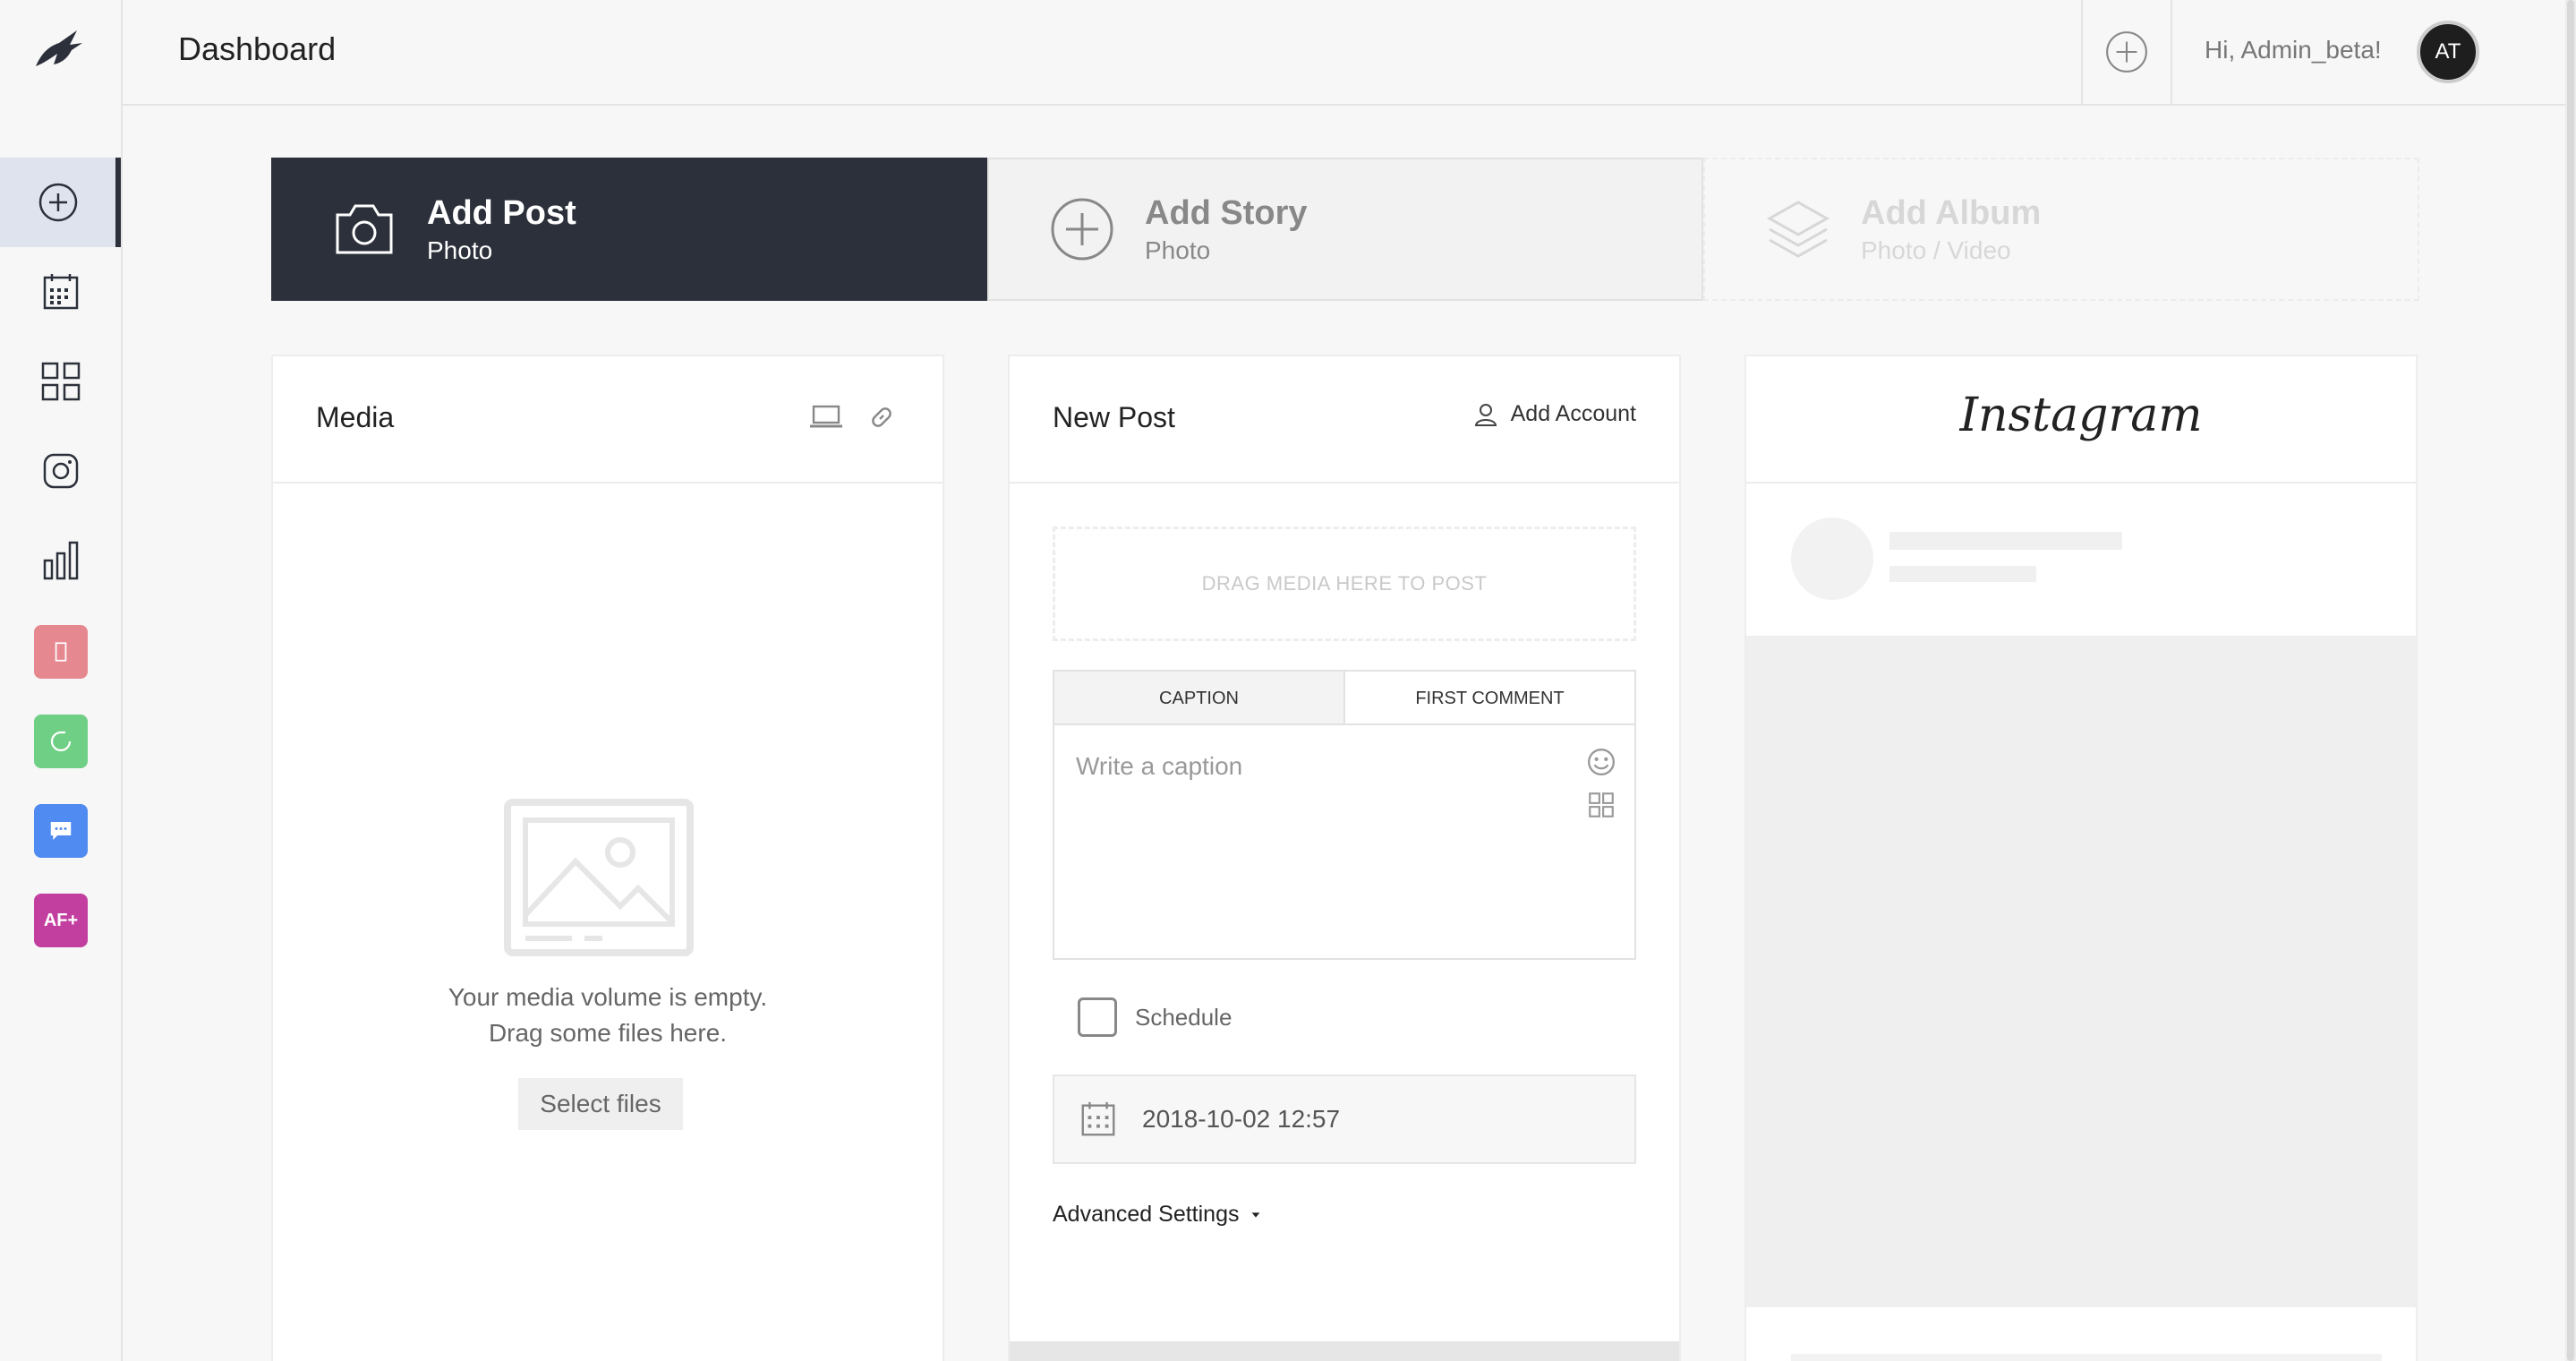 Image resolution: width=2576 pixels, height=1361 pixels. What do you see at coordinates (59, 50) in the screenshot?
I see `unicorn-logo-icon` at bounding box center [59, 50].